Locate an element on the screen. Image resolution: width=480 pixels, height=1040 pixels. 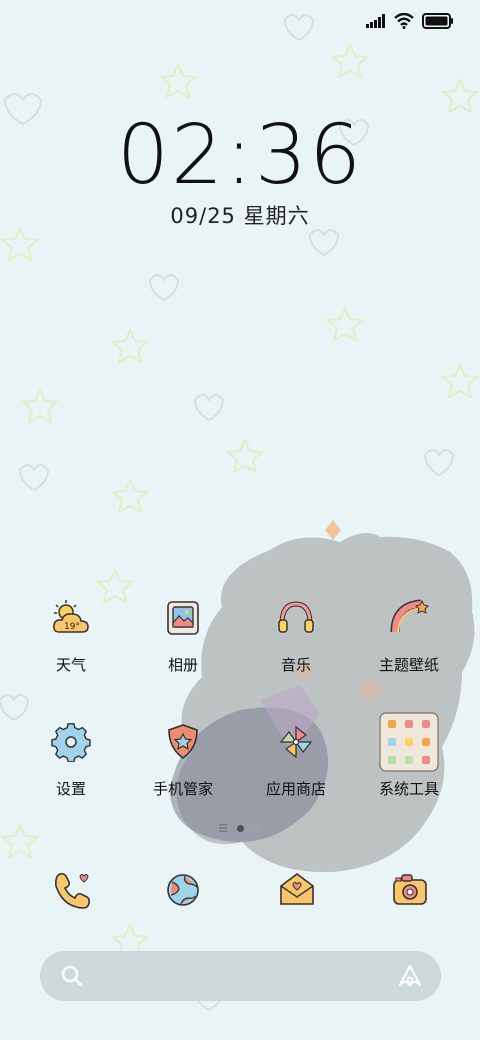
app-phone-manager: 手机管家 is located at coordinates (183, 760).